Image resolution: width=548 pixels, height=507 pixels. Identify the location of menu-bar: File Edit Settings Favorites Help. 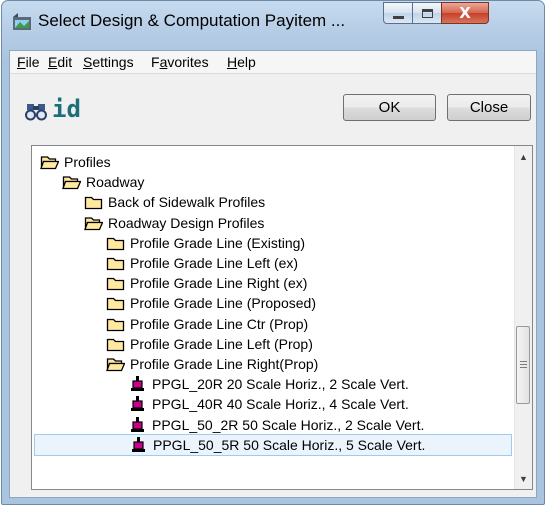
(273, 62).